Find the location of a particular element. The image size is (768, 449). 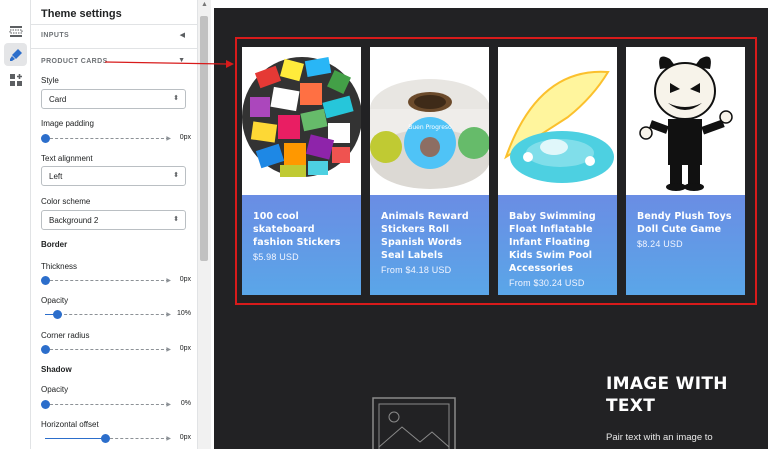

horizontal-offset-slider: ▶ 0px is located at coordinates (116, 438).